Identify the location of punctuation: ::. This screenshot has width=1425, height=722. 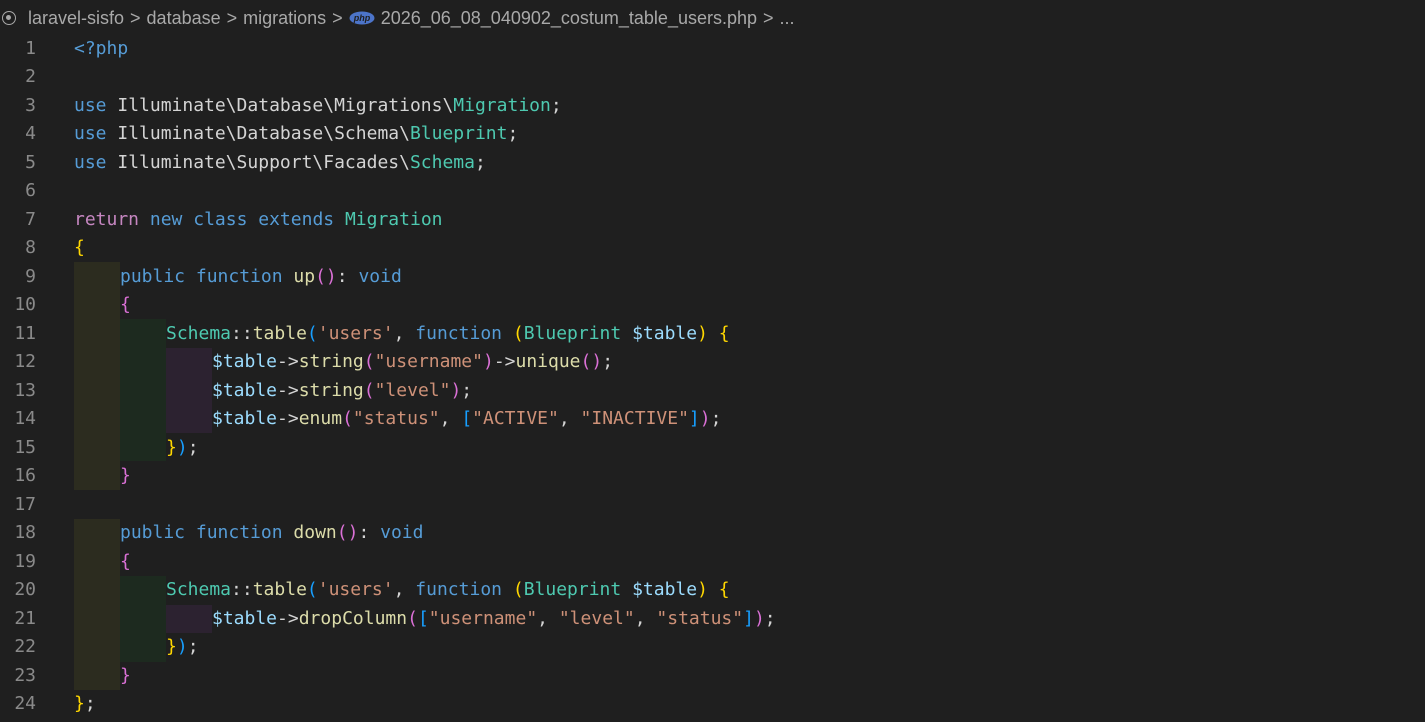
(242, 590).